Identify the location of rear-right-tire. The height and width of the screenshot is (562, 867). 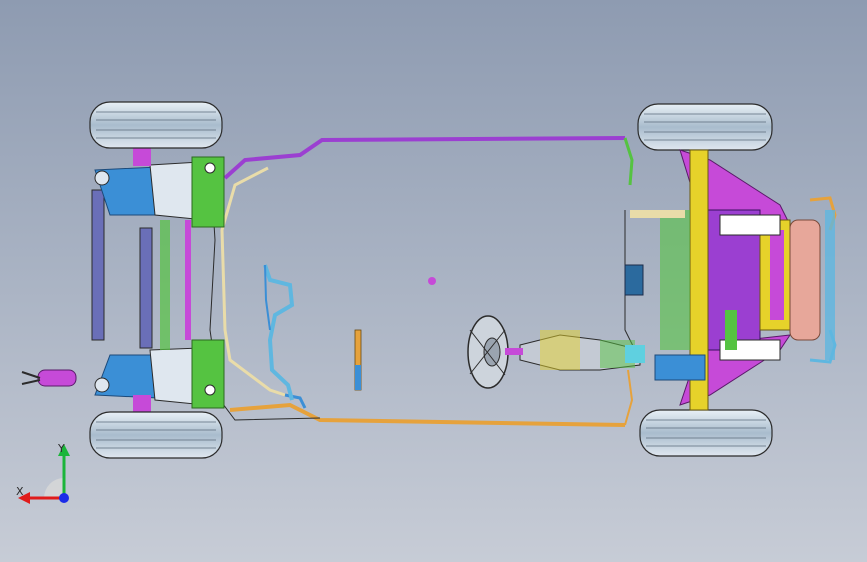
(156, 435).